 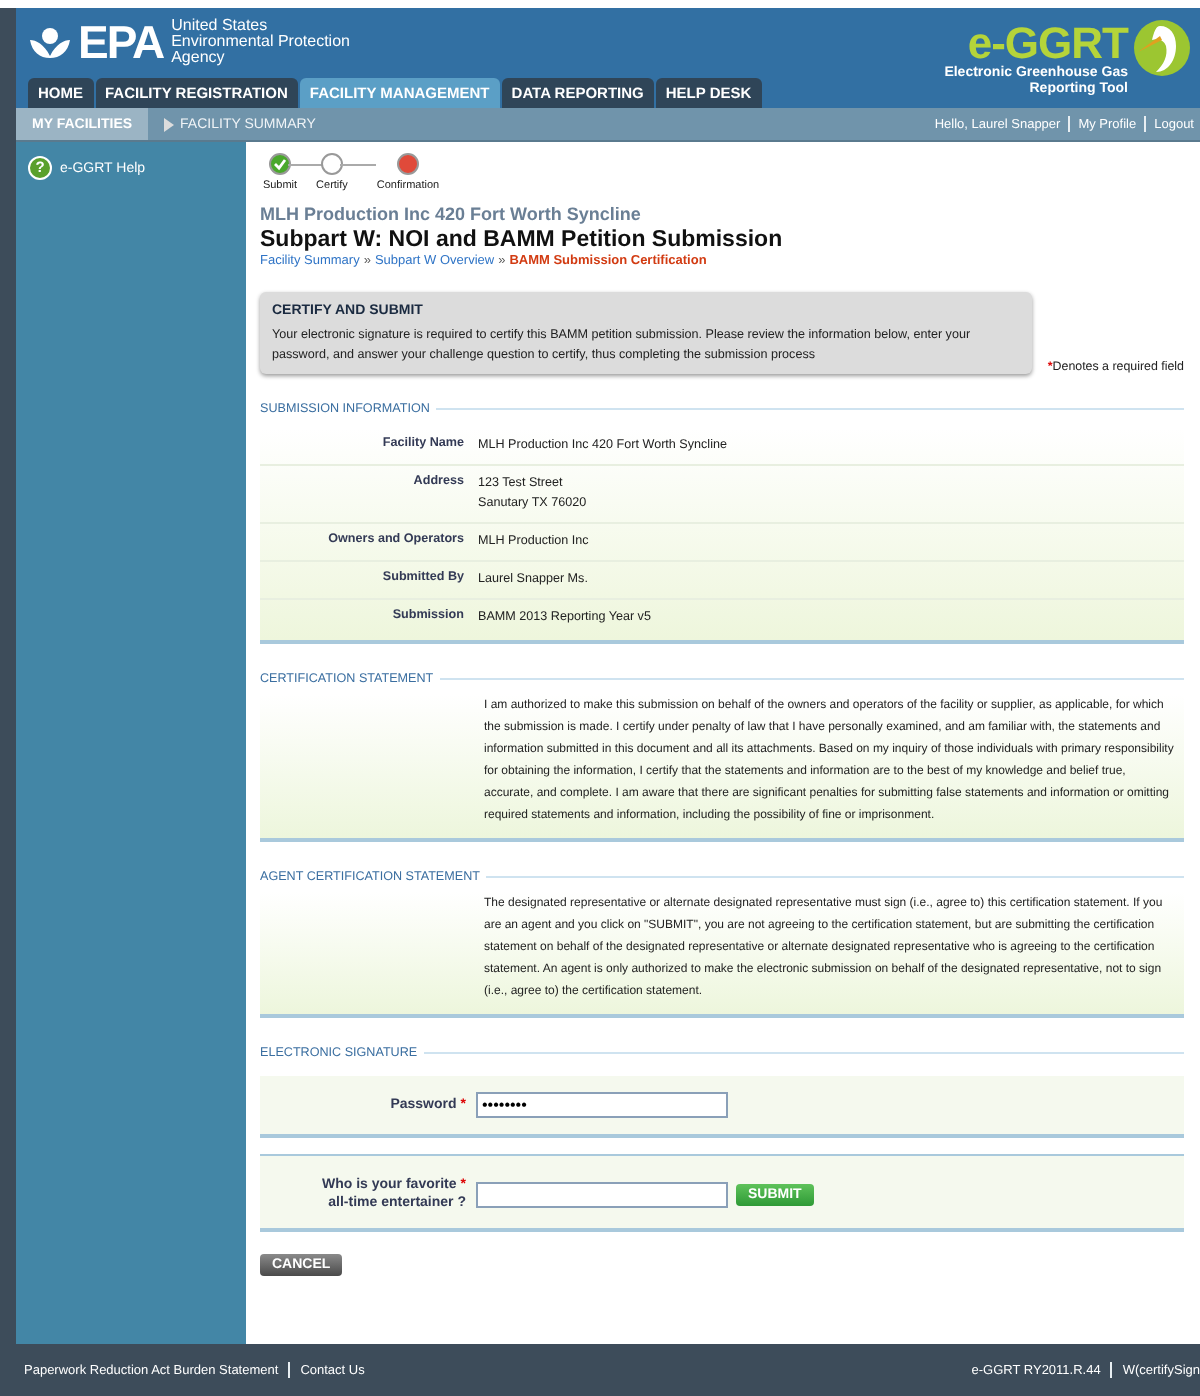 I want to click on bird-logo-icon, so click(x=1162, y=48).